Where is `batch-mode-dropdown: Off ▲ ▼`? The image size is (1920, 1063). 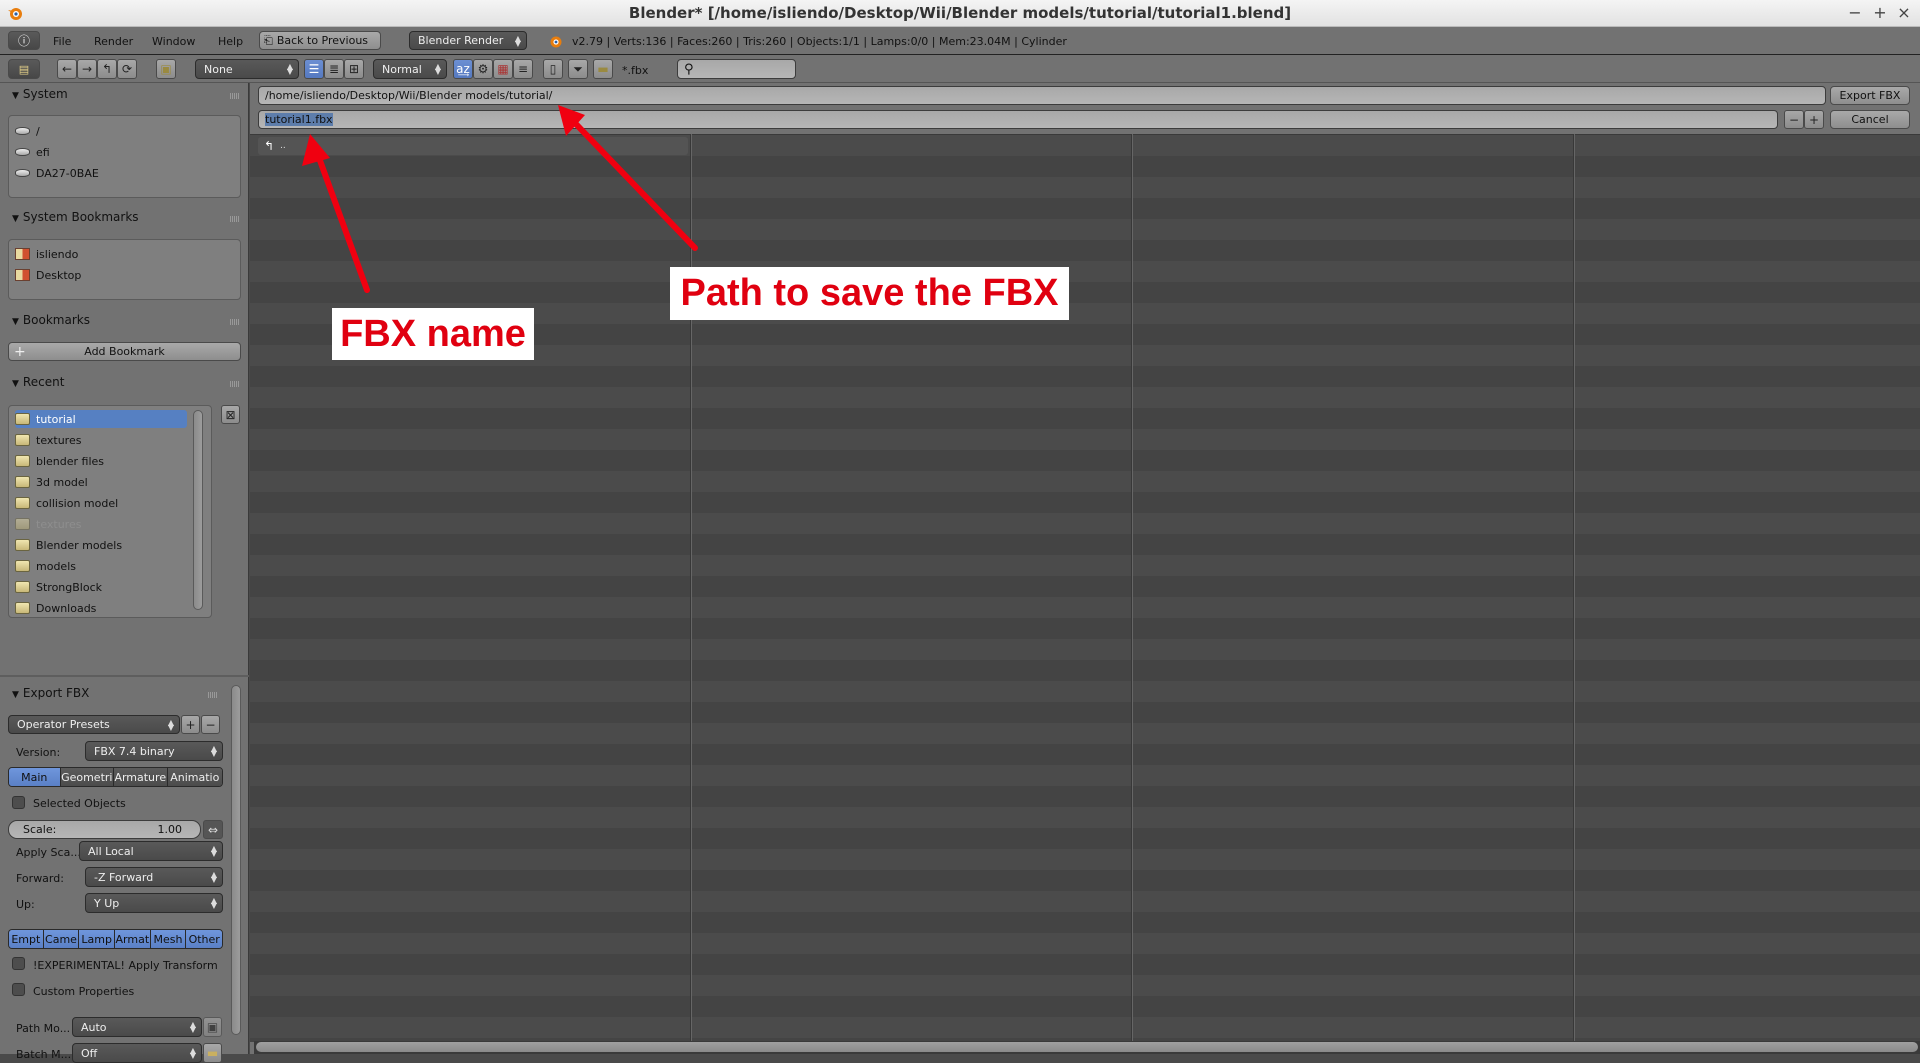 batch-mode-dropdown: Off ▲ ▼ is located at coordinates (137, 1053).